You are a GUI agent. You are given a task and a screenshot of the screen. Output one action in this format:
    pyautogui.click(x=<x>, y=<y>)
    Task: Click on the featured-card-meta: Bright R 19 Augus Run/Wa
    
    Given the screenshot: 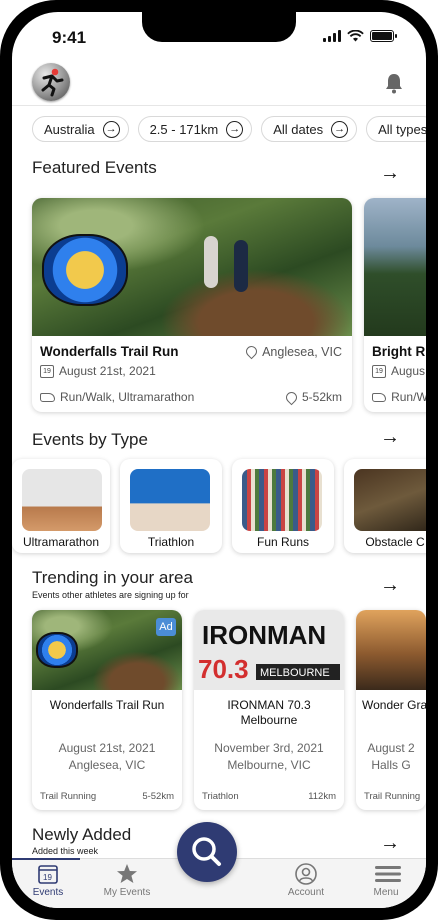 What is the action you would take?
    pyautogui.click(x=399, y=374)
    